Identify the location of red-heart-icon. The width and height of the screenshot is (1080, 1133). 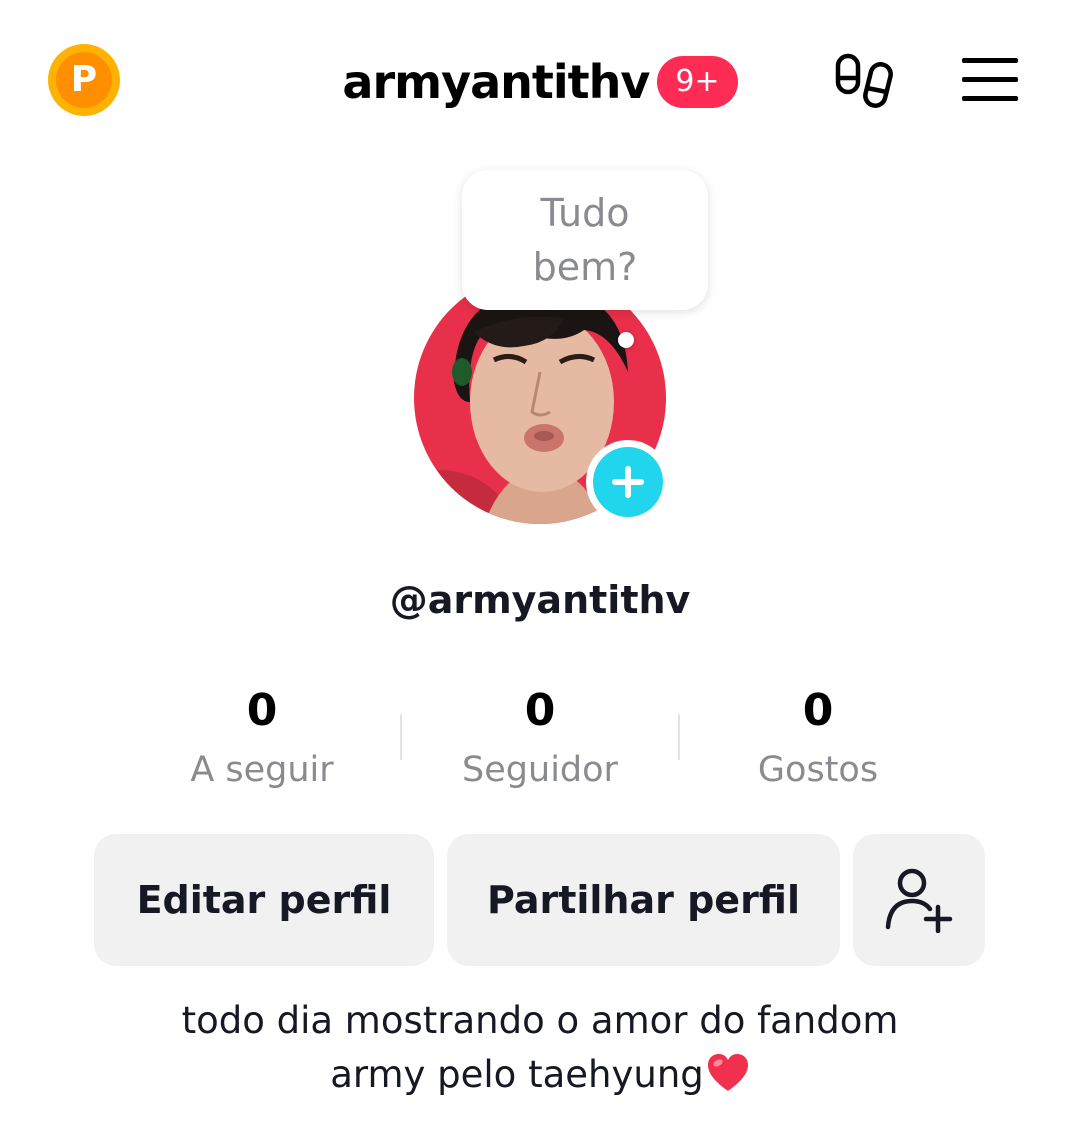
(727, 1072).